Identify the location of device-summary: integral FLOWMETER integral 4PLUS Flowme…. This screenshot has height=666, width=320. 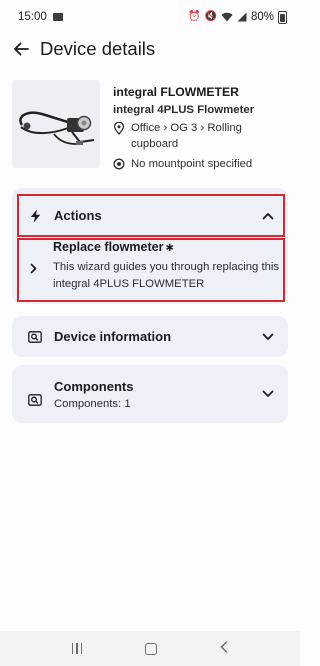
(150, 126).